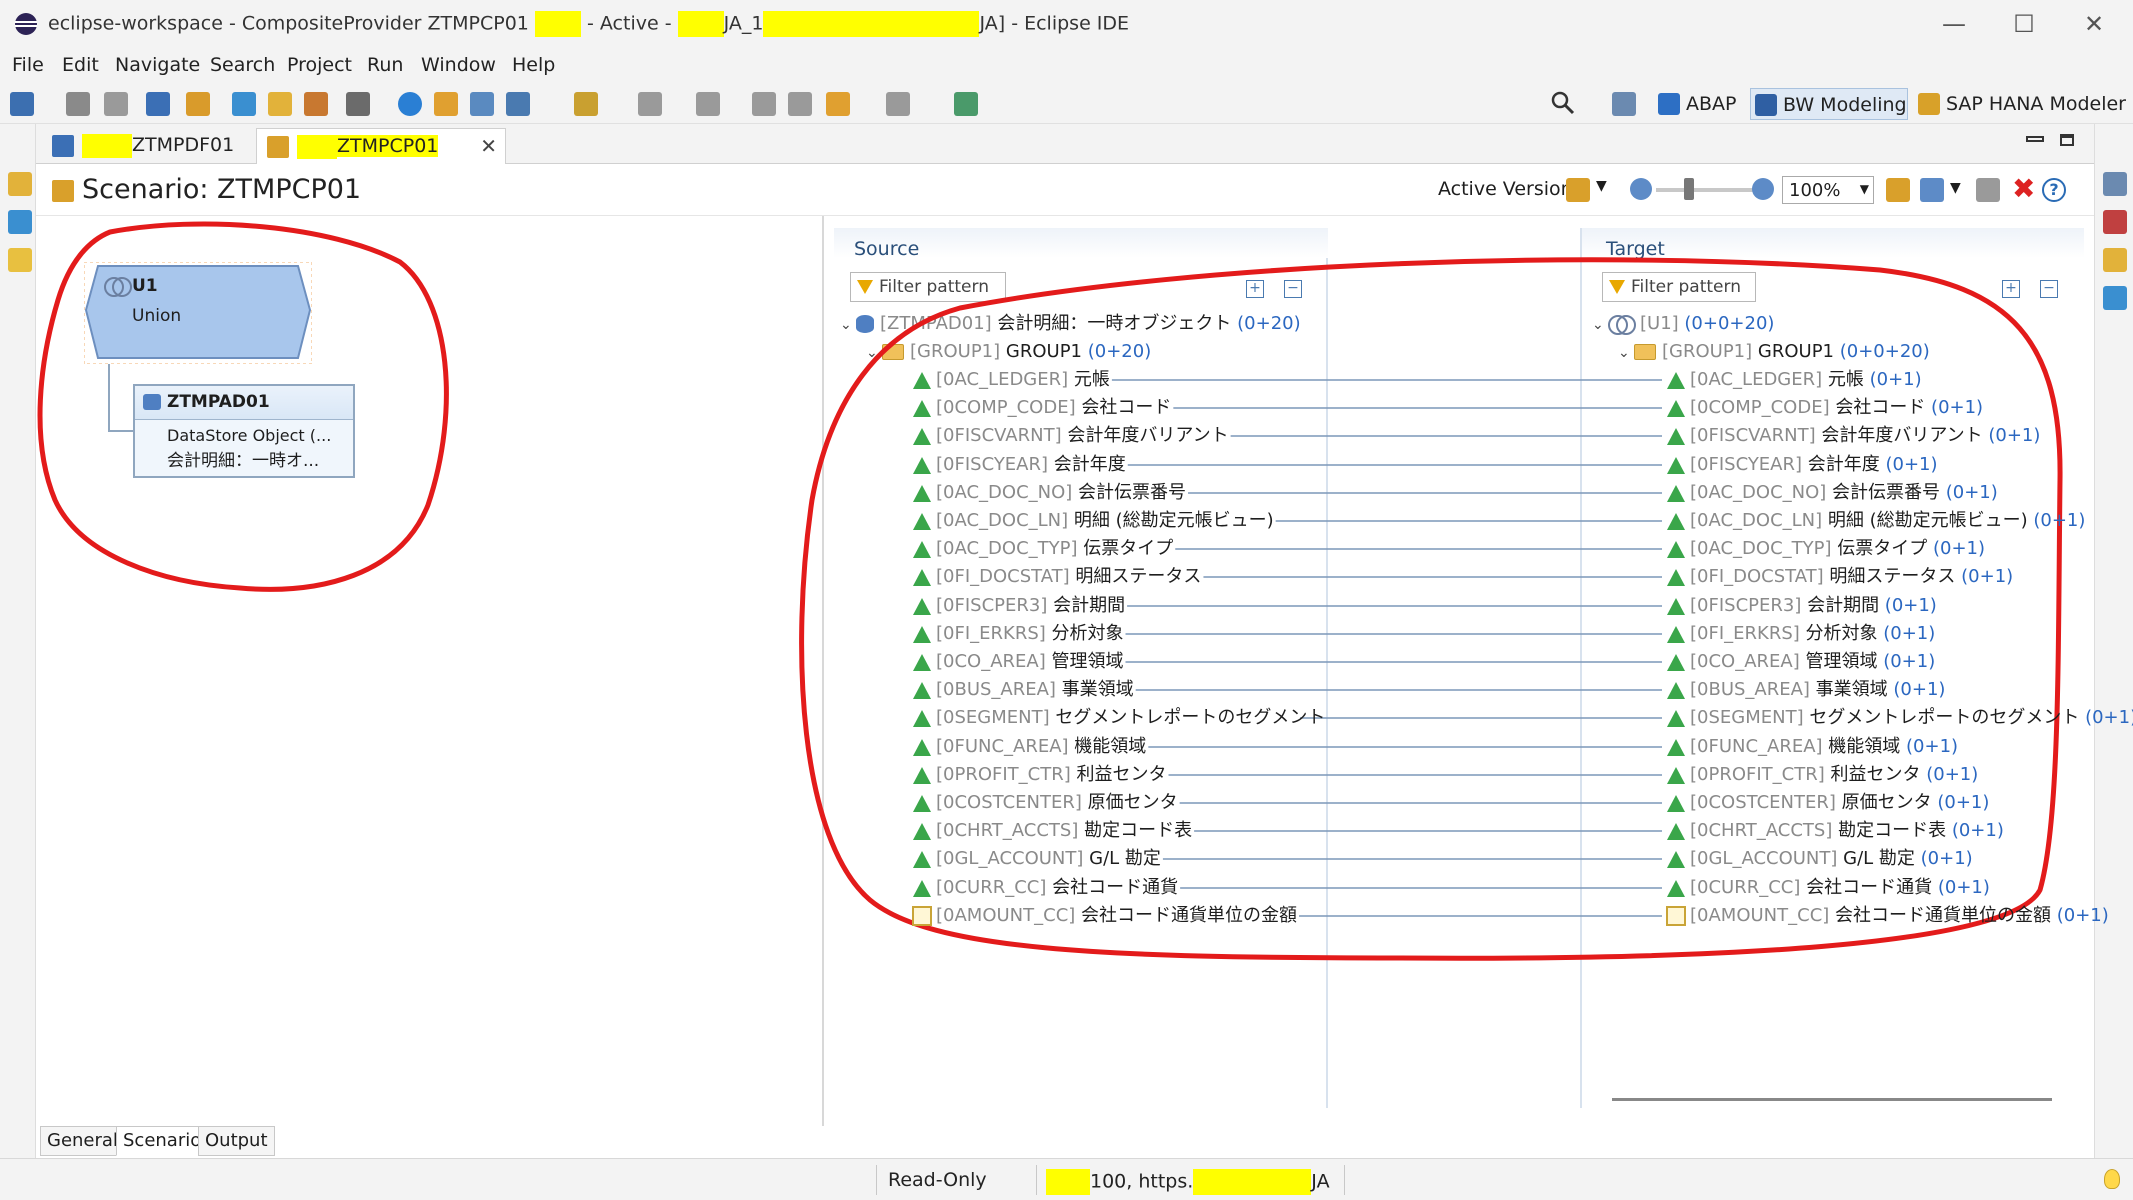 The image size is (2133, 1200). I want to click on tab-scenario: Scenario, so click(162, 1141).